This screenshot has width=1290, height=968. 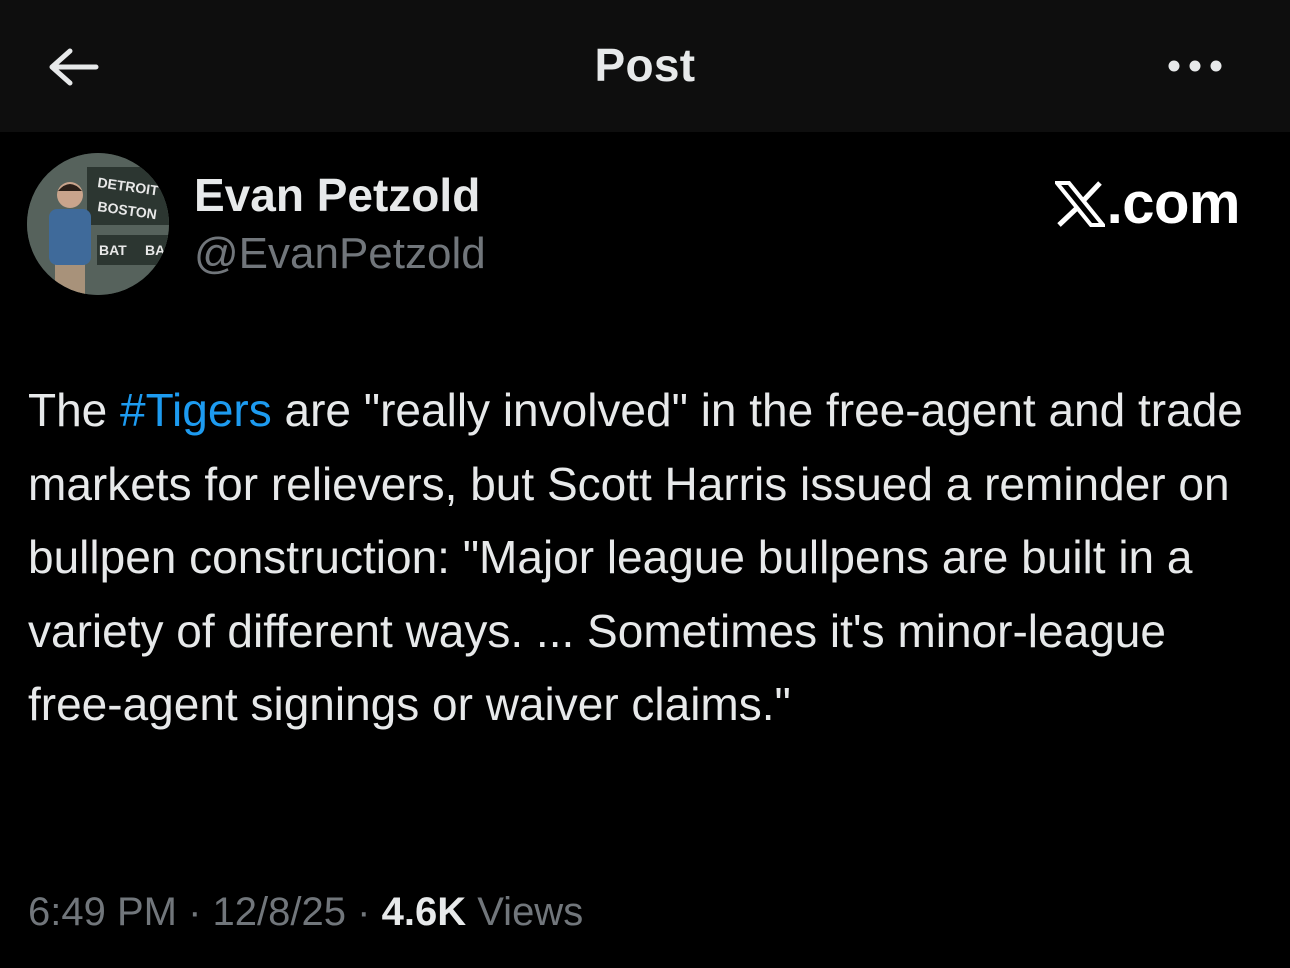 What do you see at coordinates (530, 912) in the screenshot?
I see `views-label: Views` at bounding box center [530, 912].